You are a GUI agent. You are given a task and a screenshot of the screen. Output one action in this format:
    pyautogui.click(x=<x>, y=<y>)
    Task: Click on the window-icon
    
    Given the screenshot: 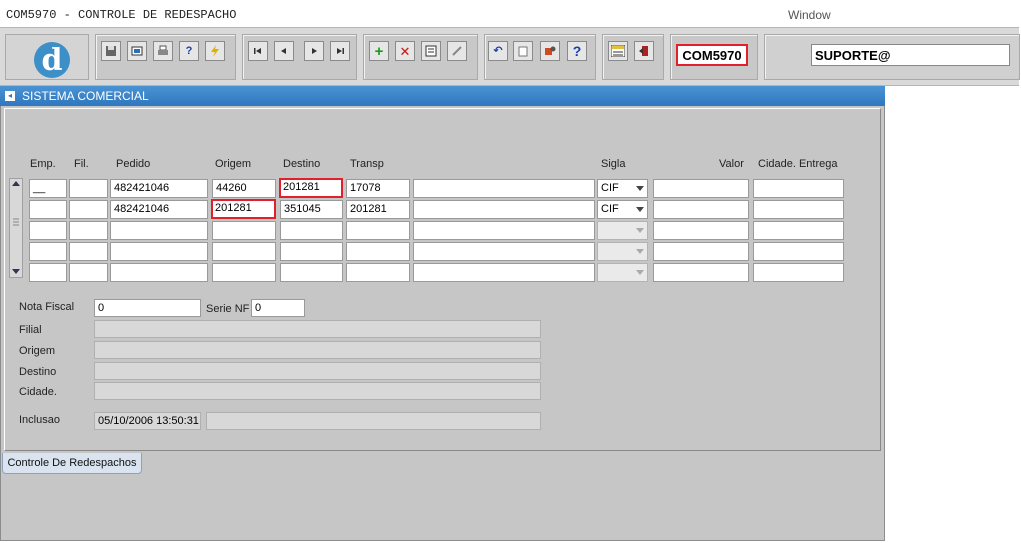 What is the action you would take?
    pyautogui.click(x=137, y=51)
    